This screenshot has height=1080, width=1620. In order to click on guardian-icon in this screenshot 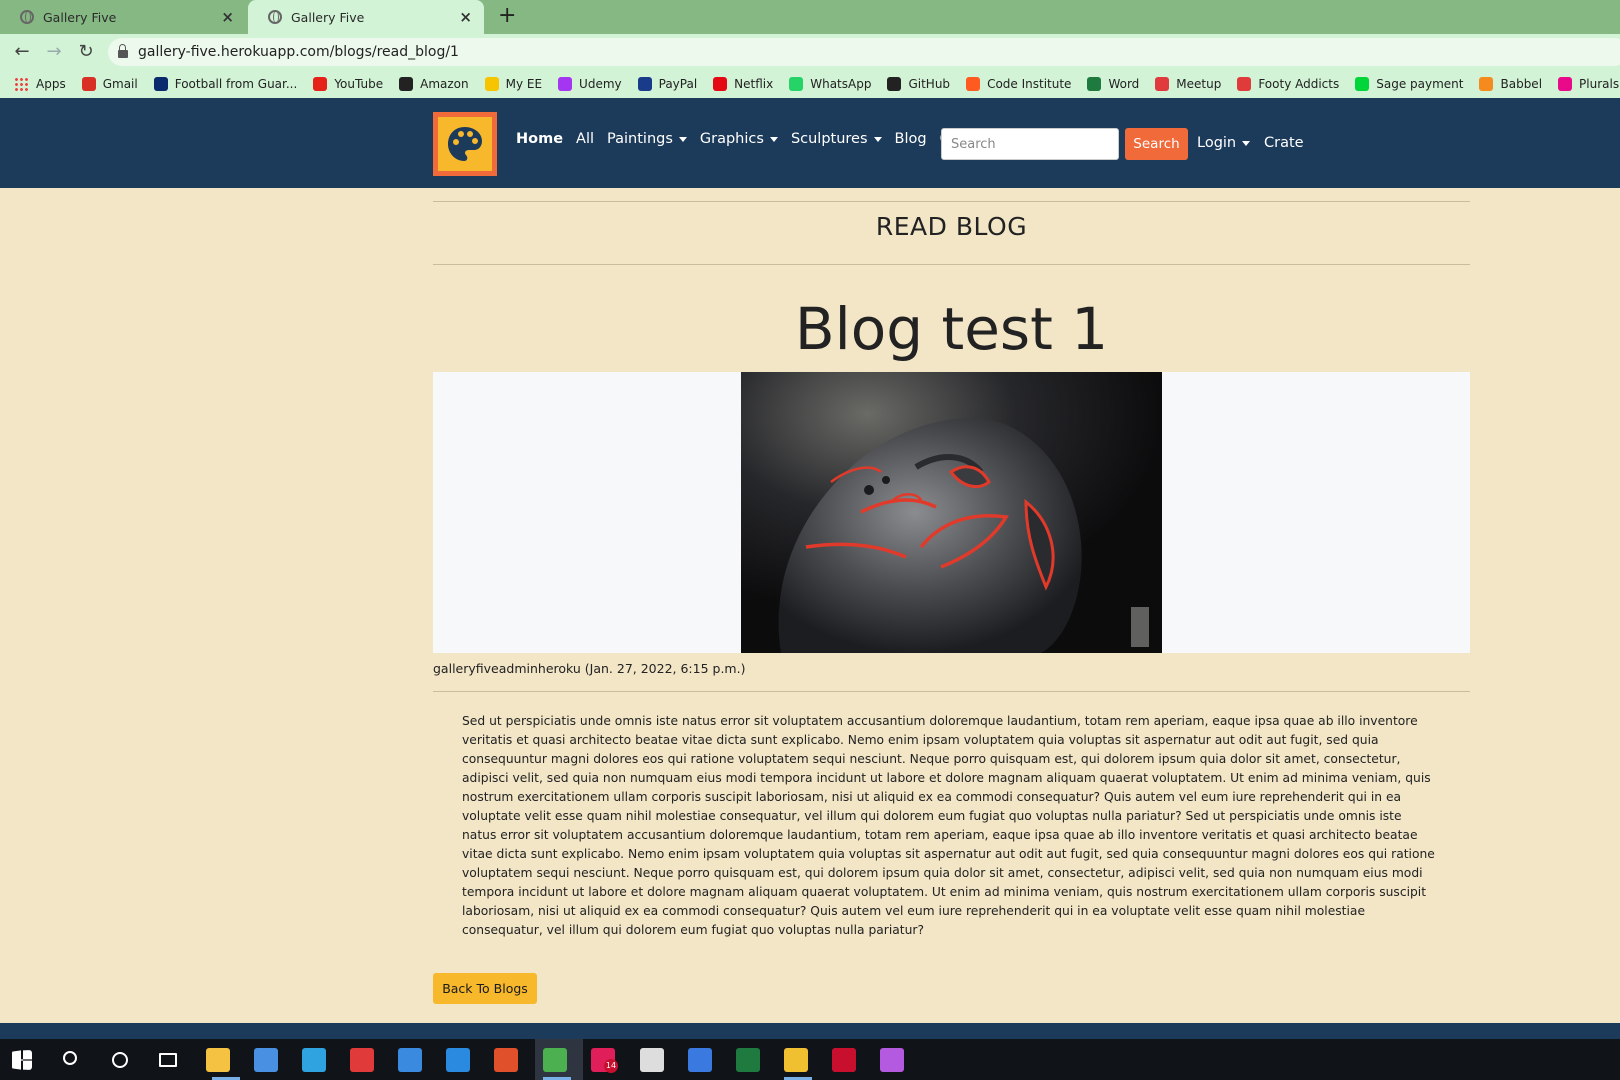, I will do `click(160, 84)`.